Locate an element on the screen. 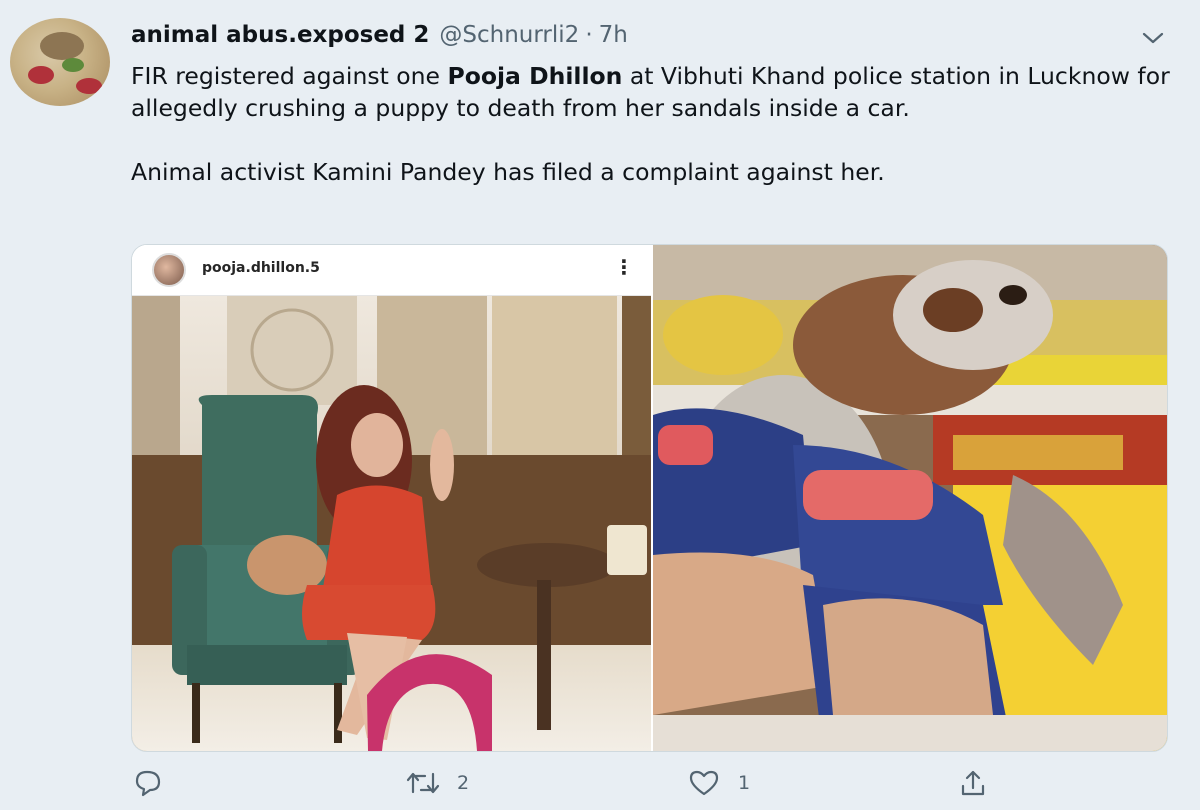 Image resolution: width=1200 pixels, height=810 pixels. reply-button is located at coordinates (157, 783).